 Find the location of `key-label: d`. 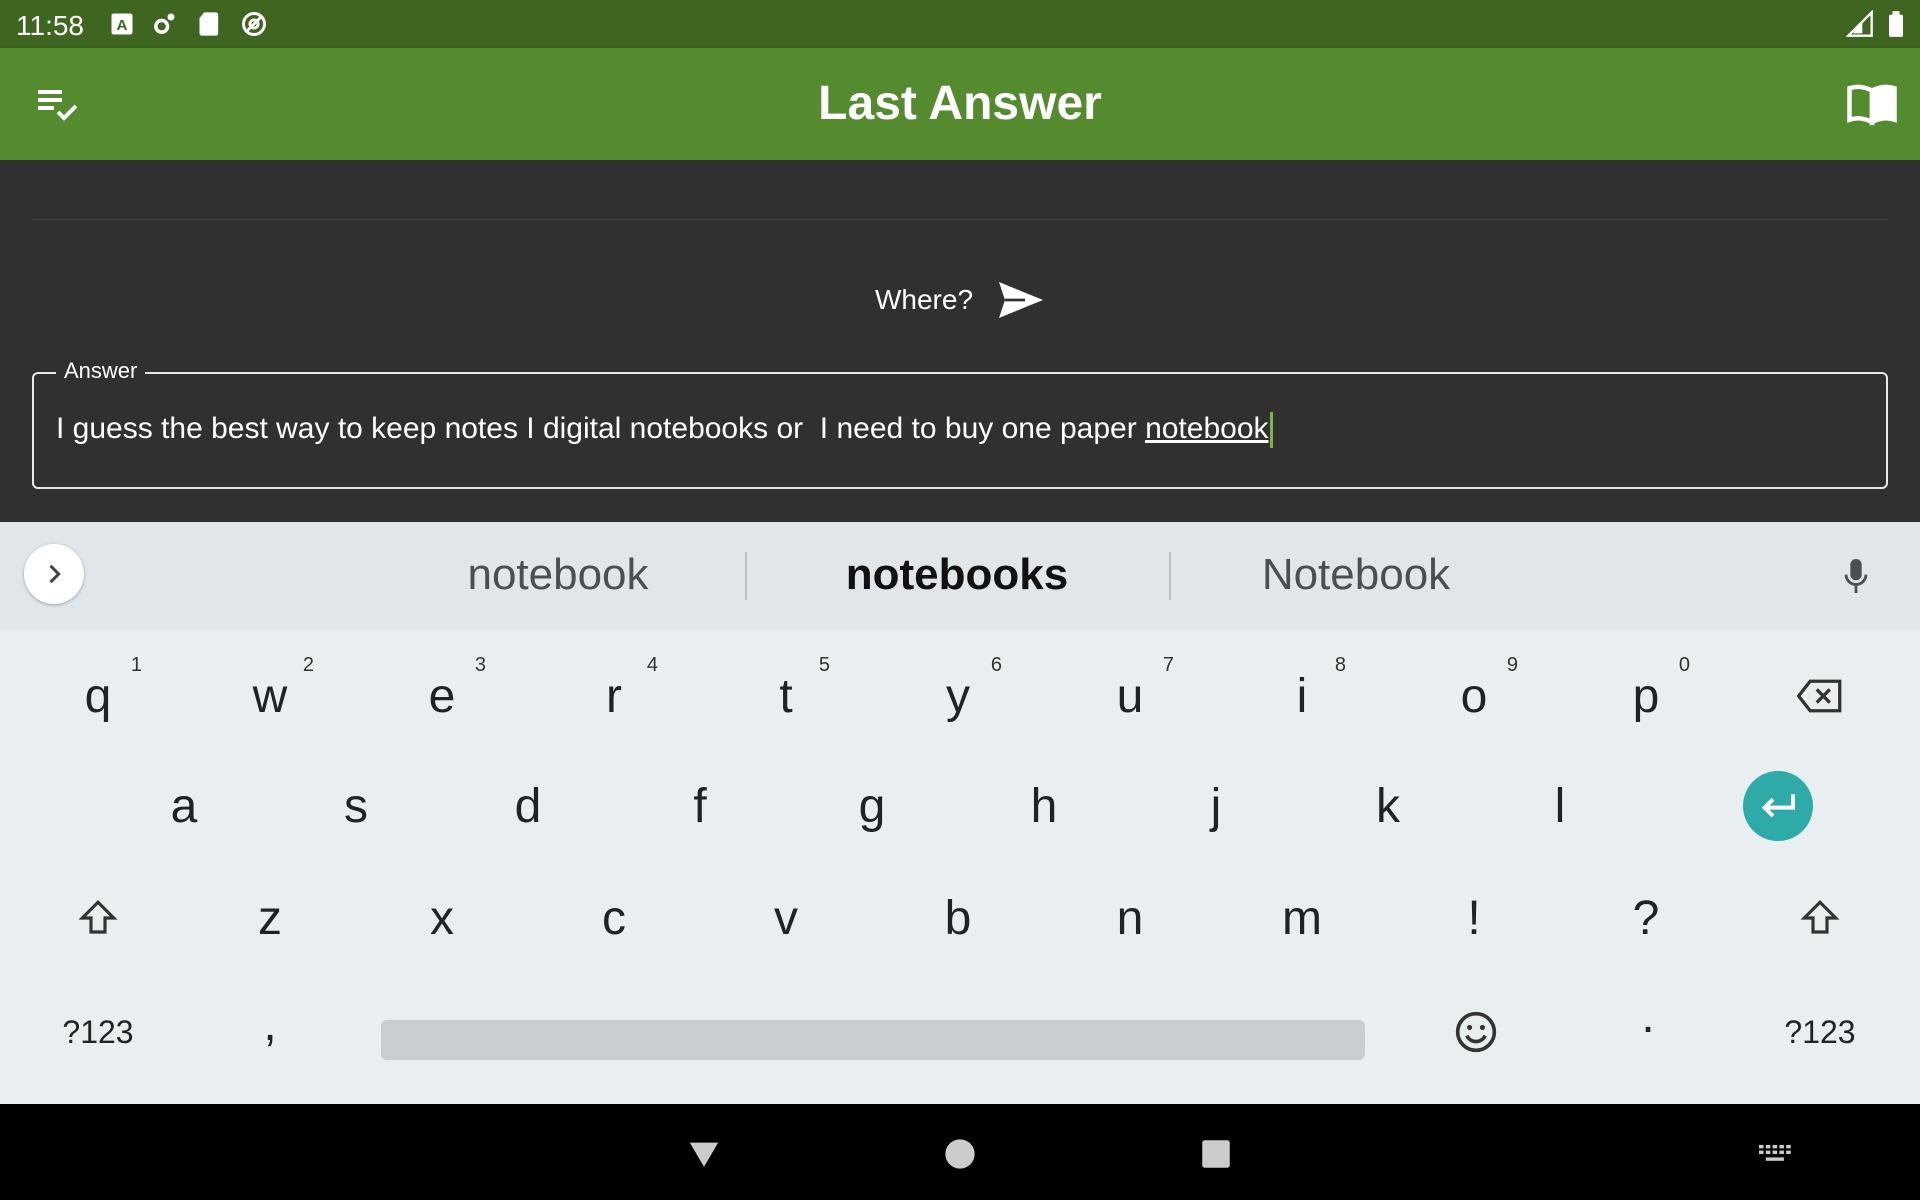

key-label: d is located at coordinates (528, 806).